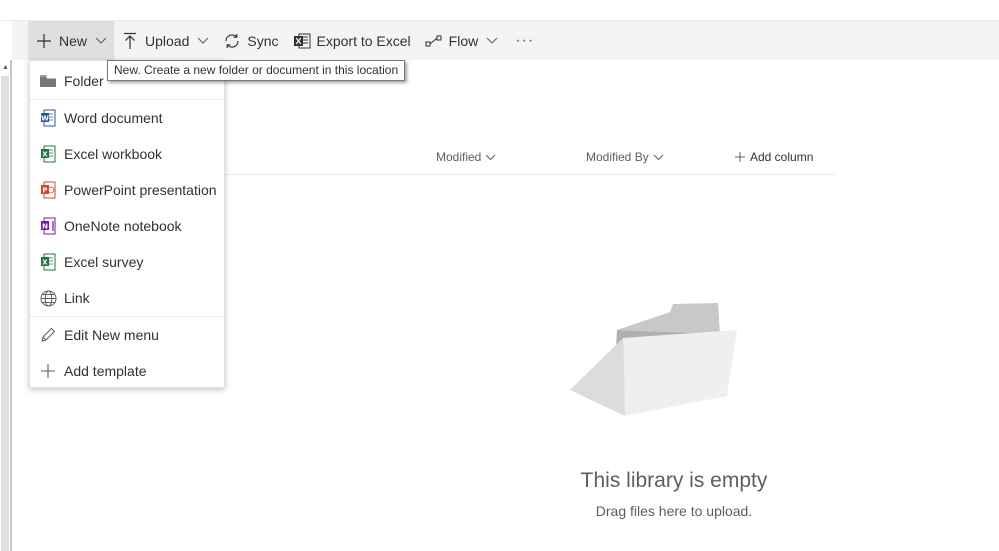 Image resolution: width=999 pixels, height=551 pixels. I want to click on svg-text: N, so click(45, 227).